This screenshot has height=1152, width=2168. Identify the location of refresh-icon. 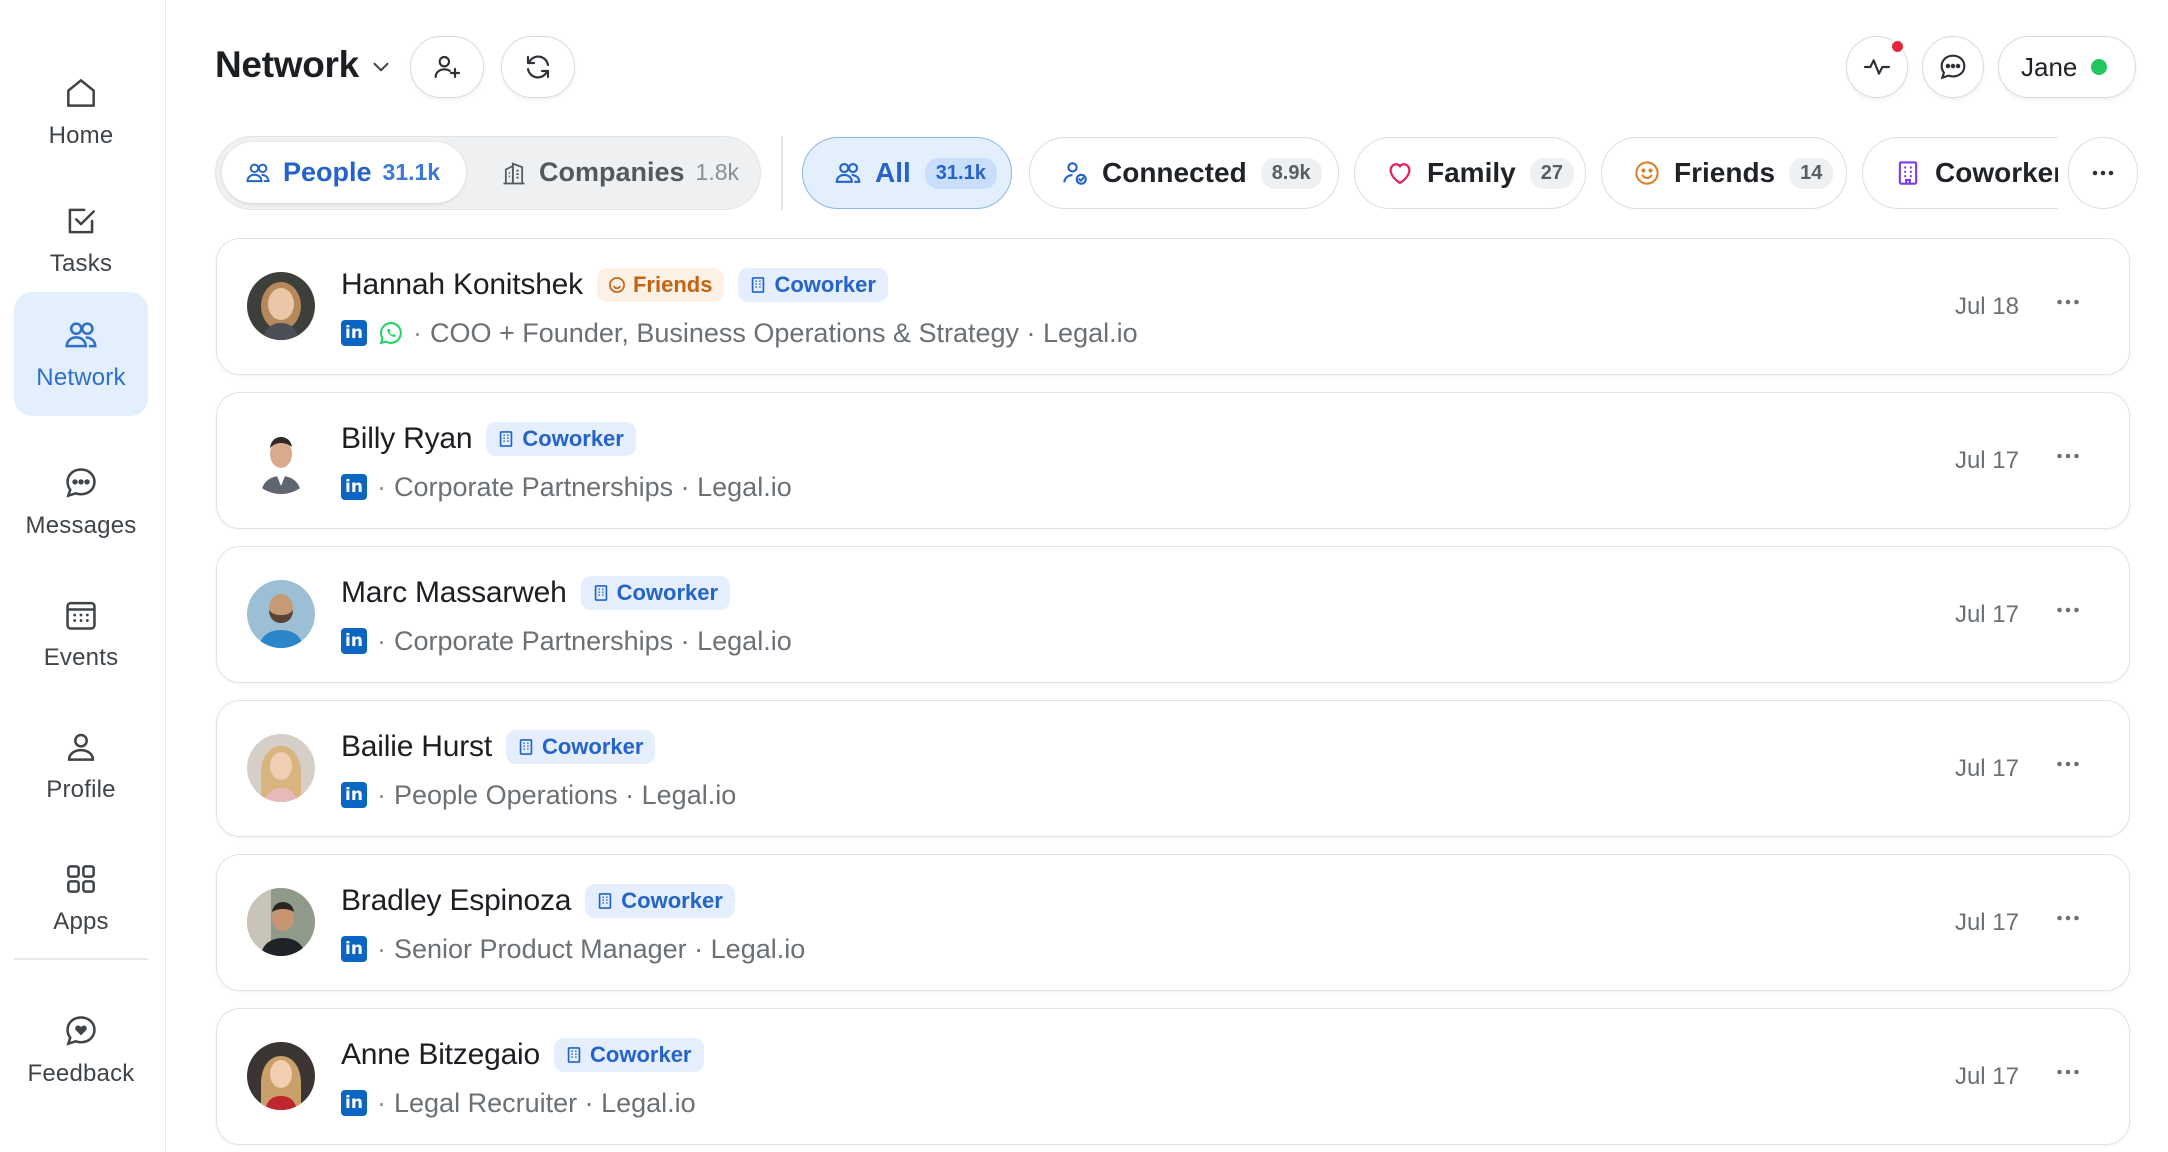
(538, 67).